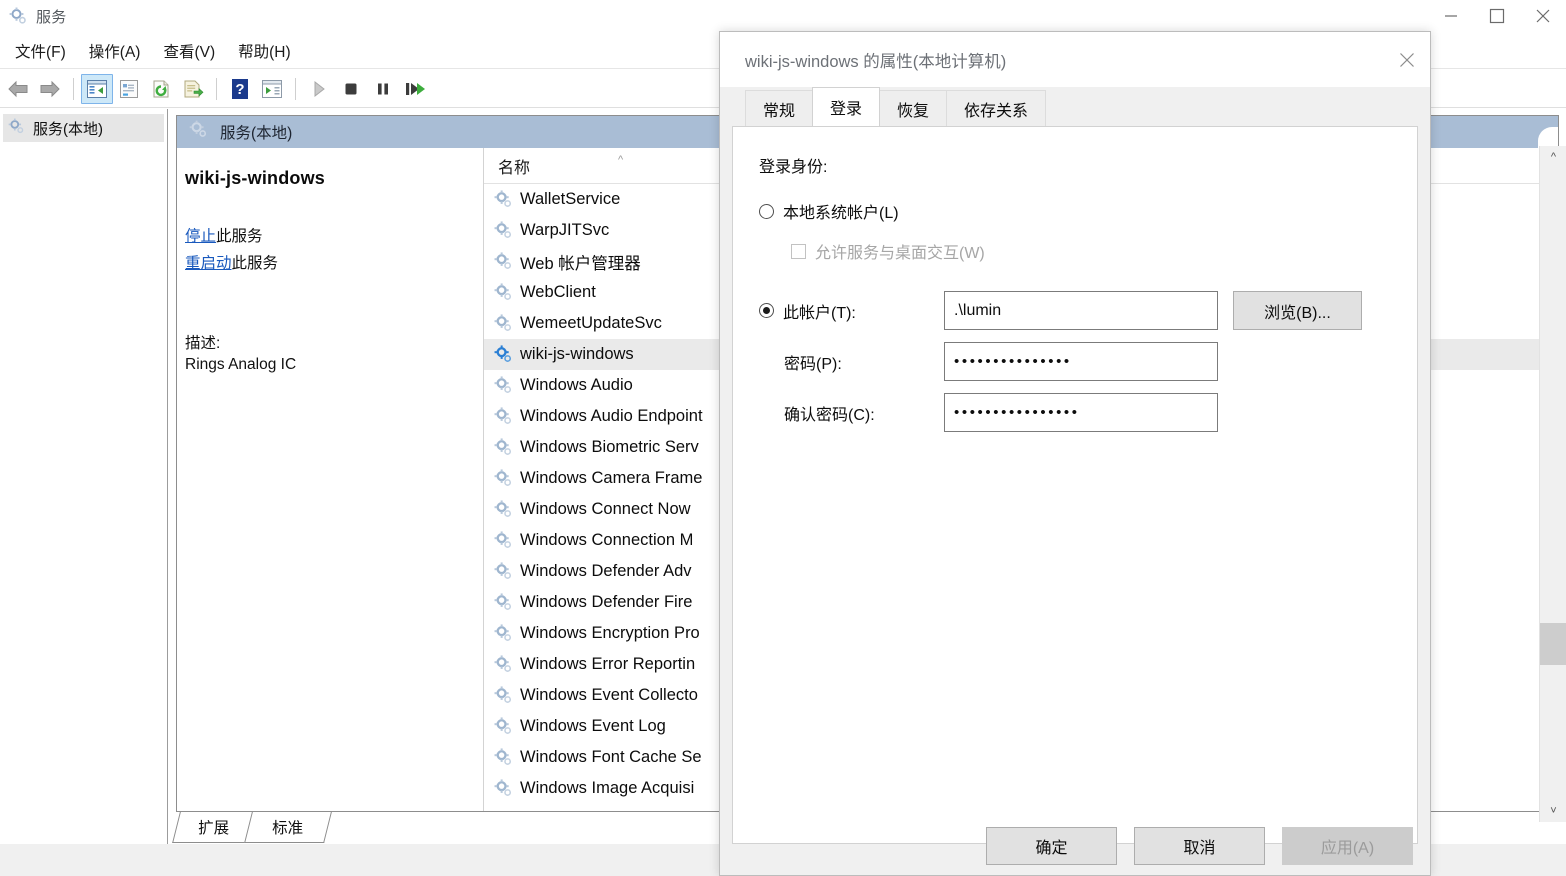 The height and width of the screenshot is (876, 1566). I want to click on tab-extended-label: 扩展, so click(214, 828).